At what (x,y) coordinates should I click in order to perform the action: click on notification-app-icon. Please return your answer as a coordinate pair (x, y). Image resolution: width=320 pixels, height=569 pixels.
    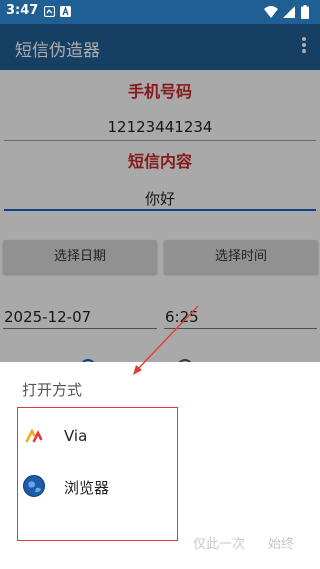
    Looking at the image, I should click on (49, 11).